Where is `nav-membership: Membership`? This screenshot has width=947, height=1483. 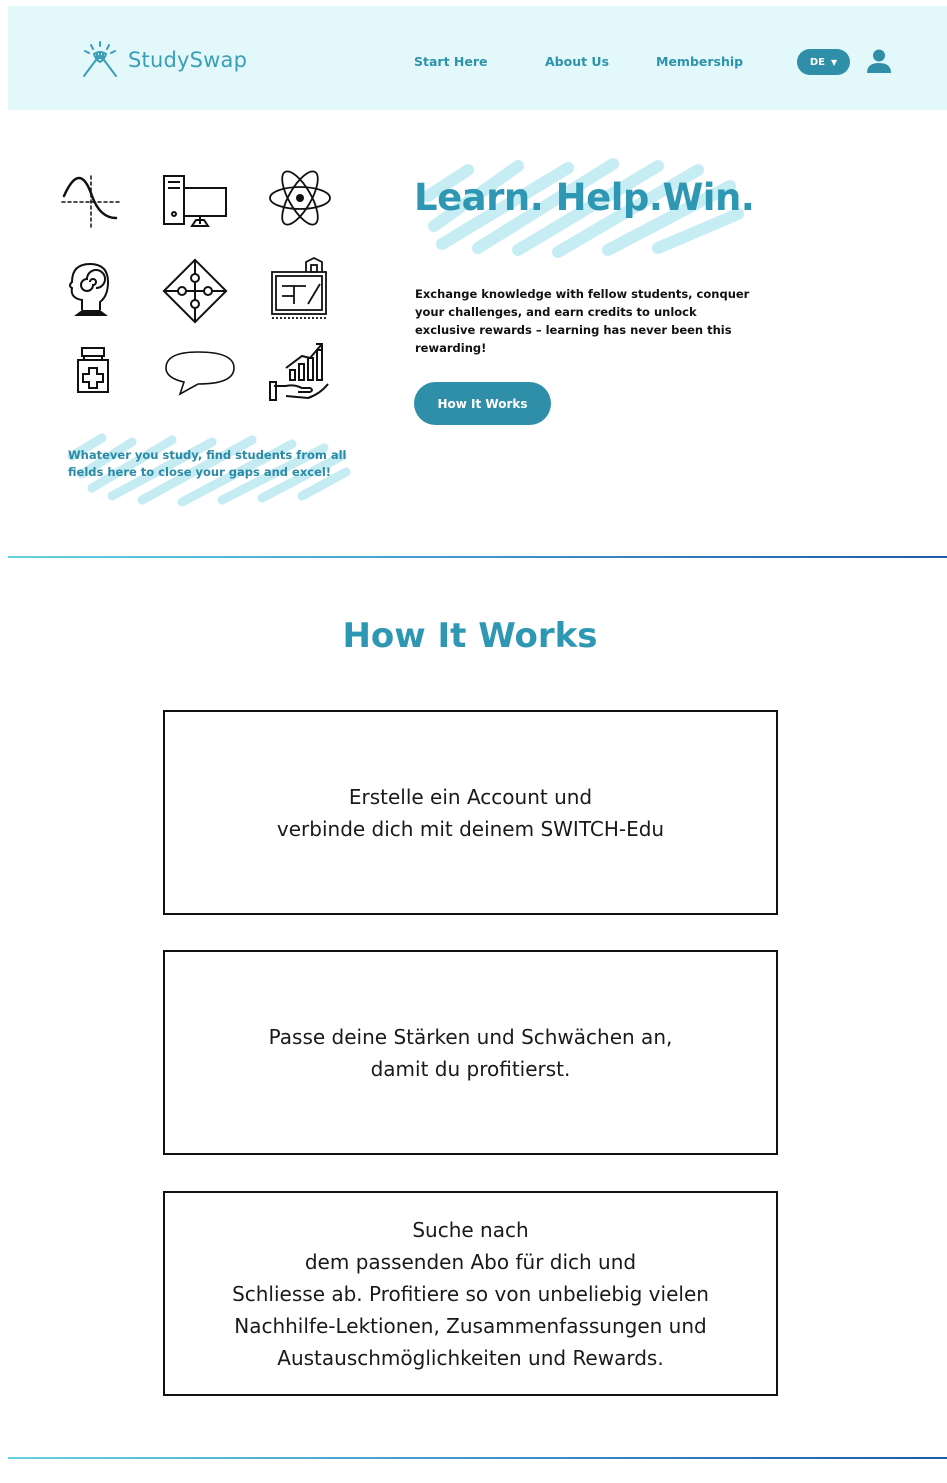
nav-membership: Membership is located at coordinates (699, 61).